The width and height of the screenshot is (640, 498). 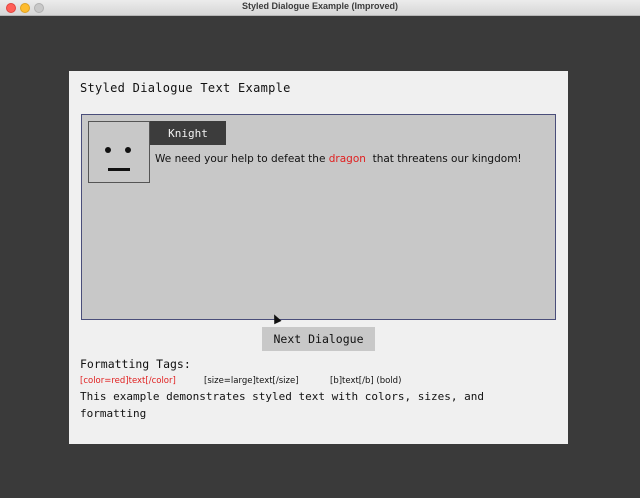 I want to click on speaker-name: Knight, so click(x=188, y=133).